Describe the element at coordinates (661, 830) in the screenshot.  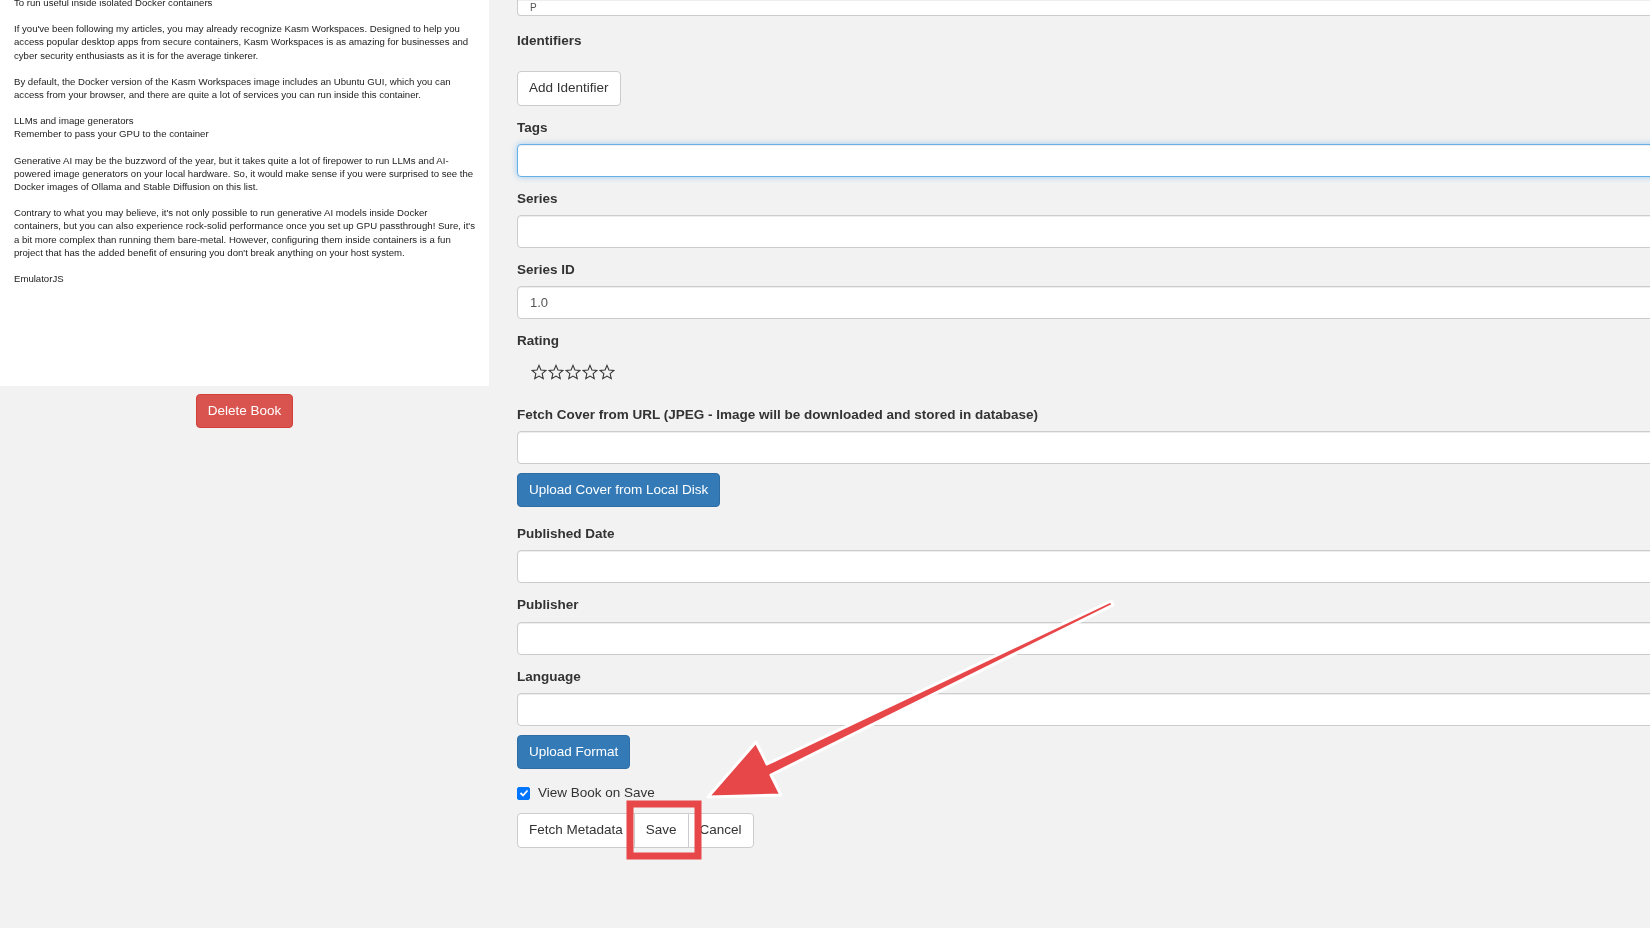
I see `action-button: Save` at that location.